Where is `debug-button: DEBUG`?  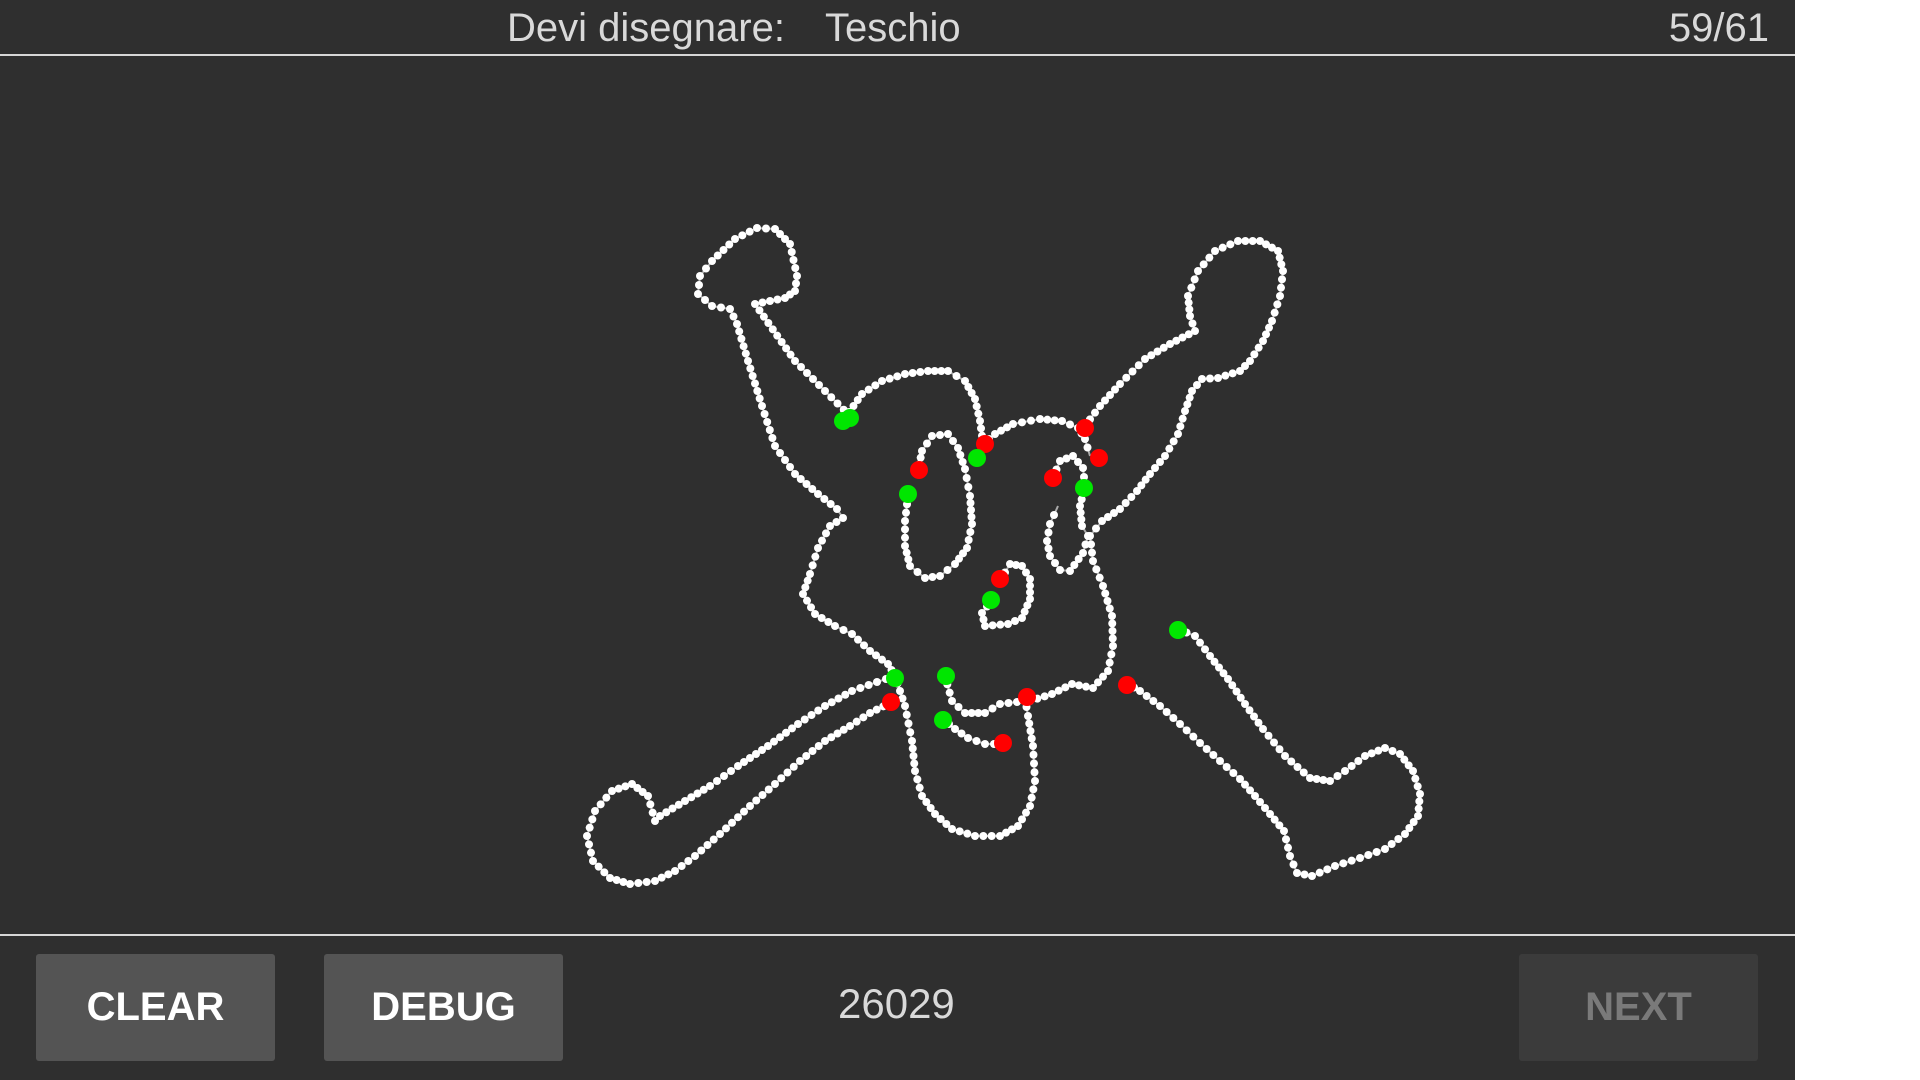 debug-button: DEBUG is located at coordinates (443, 1007).